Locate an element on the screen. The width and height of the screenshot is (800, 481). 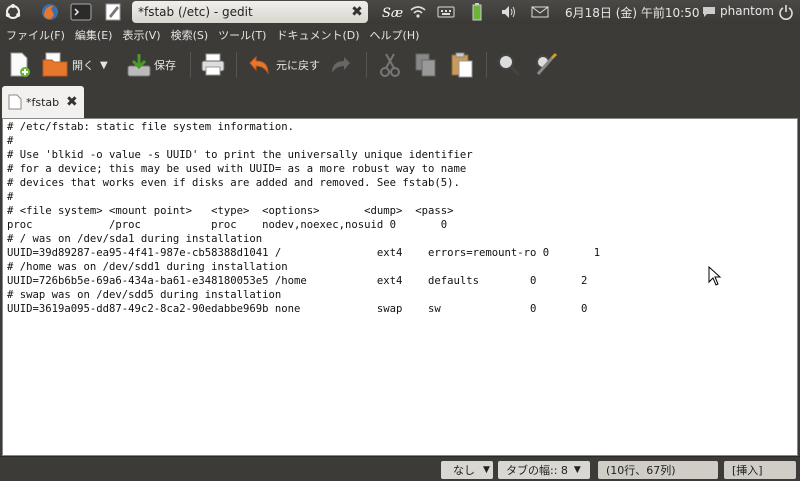
find-replace-icon is located at coordinates (547, 63).